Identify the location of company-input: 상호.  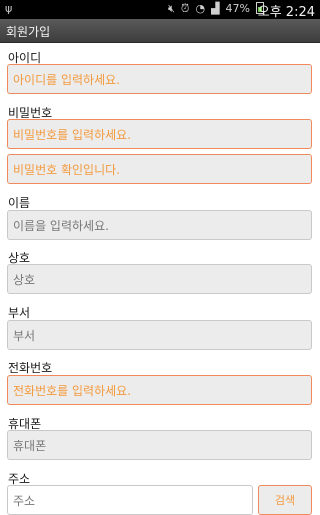
(159, 279).